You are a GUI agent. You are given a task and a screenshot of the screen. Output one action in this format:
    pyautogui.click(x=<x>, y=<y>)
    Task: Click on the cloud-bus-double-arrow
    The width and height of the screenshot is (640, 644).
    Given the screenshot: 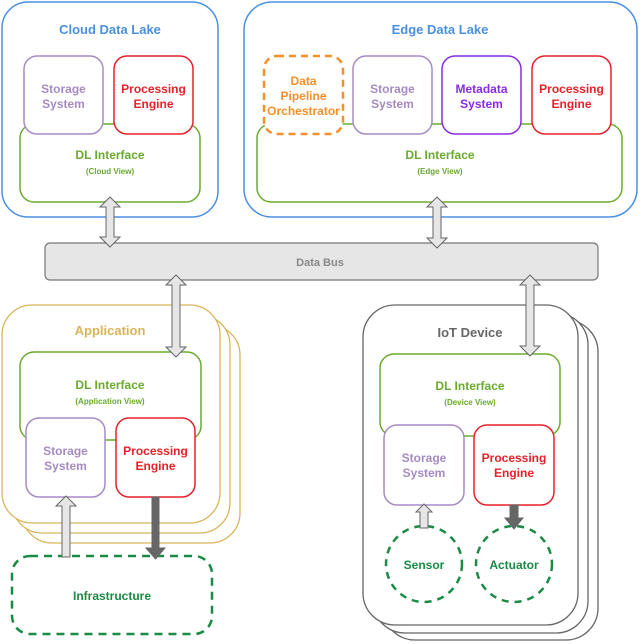 What is the action you would take?
    pyautogui.click(x=110, y=222)
    